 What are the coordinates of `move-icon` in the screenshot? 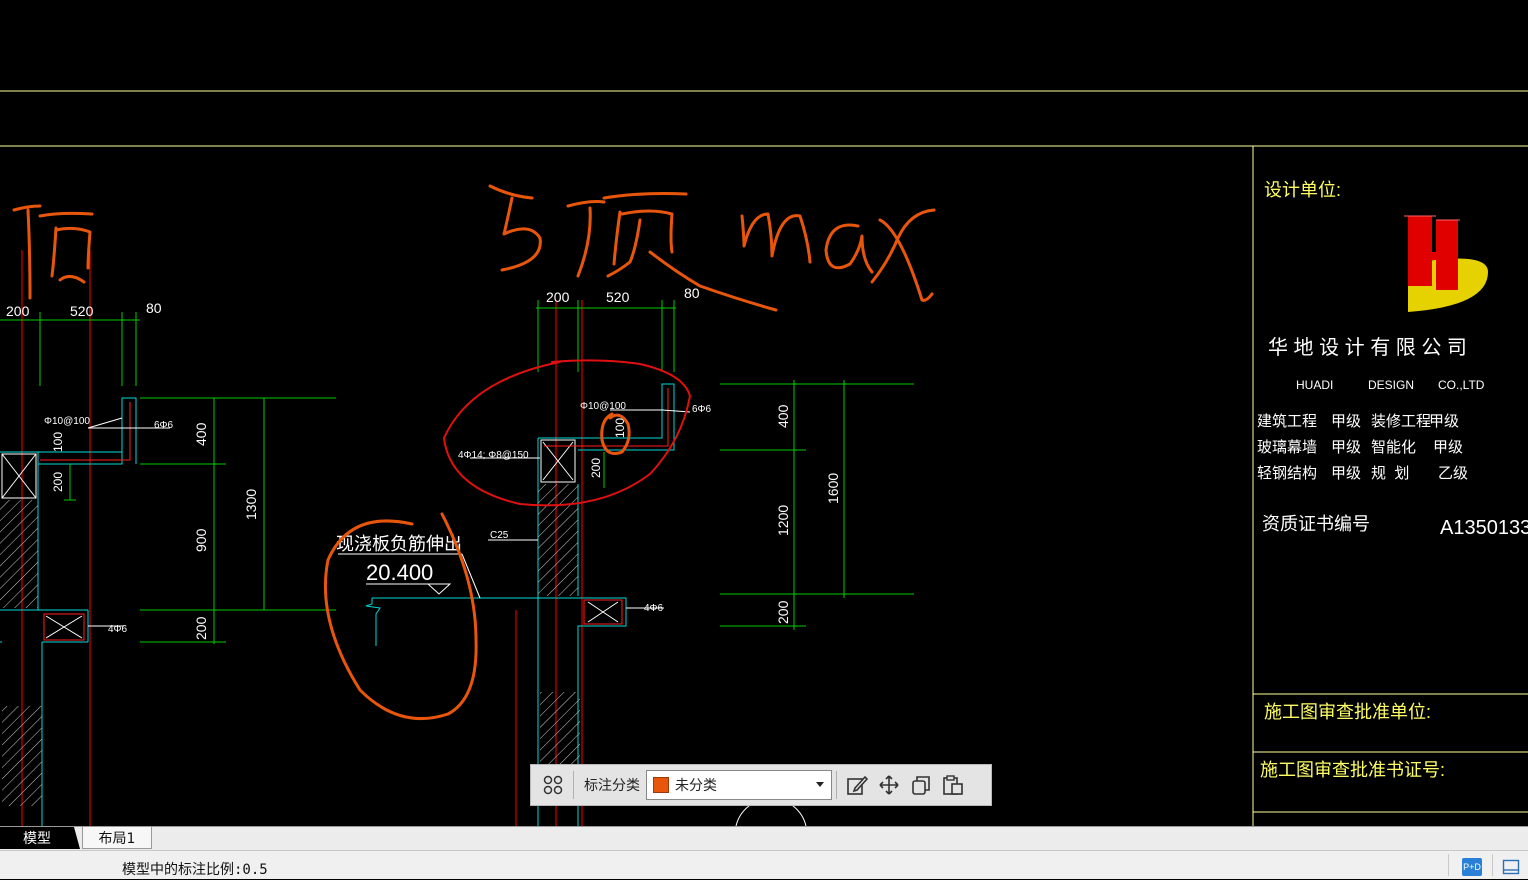 It's located at (889, 785).